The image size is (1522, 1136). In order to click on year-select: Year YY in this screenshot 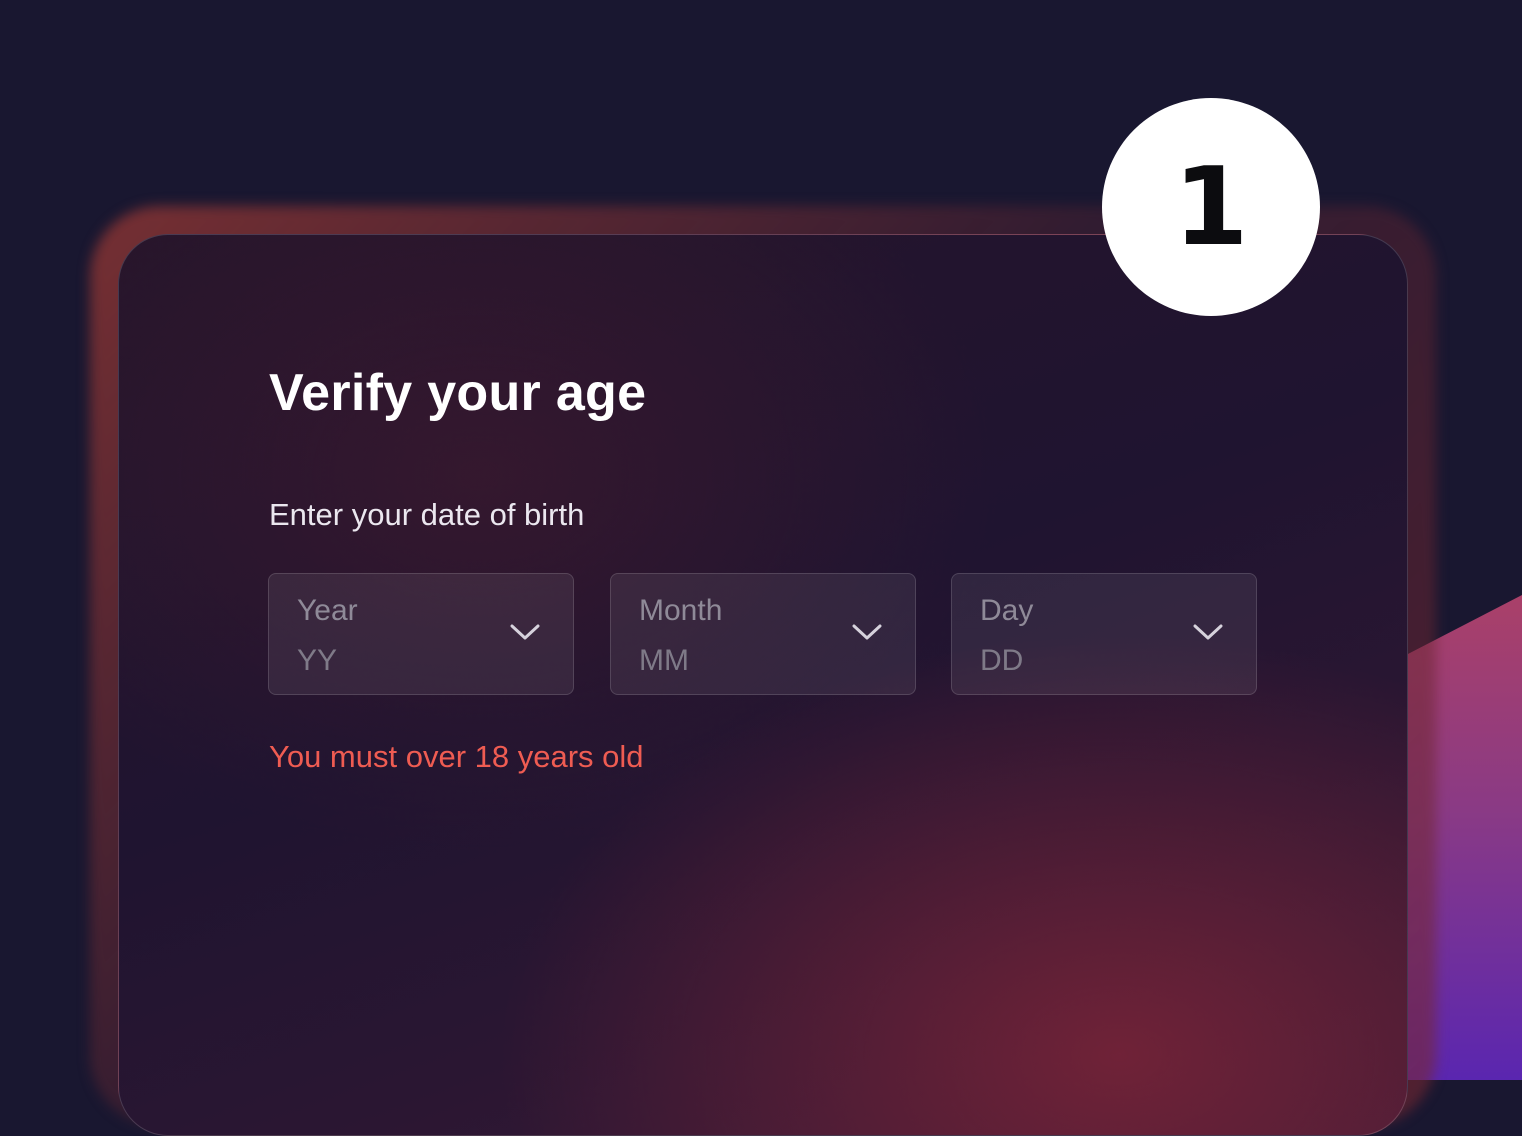, I will do `click(421, 634)`.